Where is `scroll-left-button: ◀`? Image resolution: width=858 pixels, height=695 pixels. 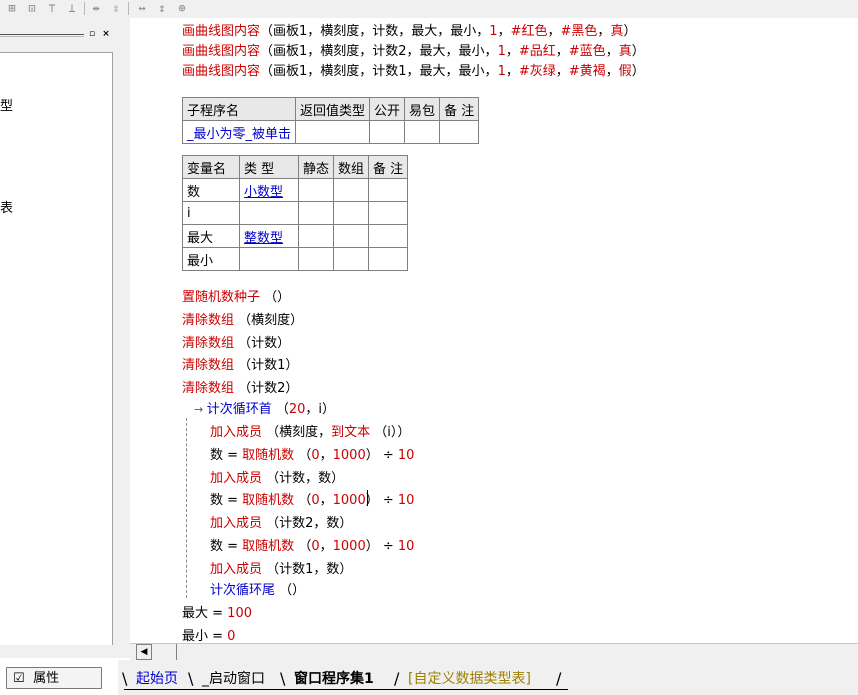
scroll-left-button: ◀ is located at coordinates (144, 652).